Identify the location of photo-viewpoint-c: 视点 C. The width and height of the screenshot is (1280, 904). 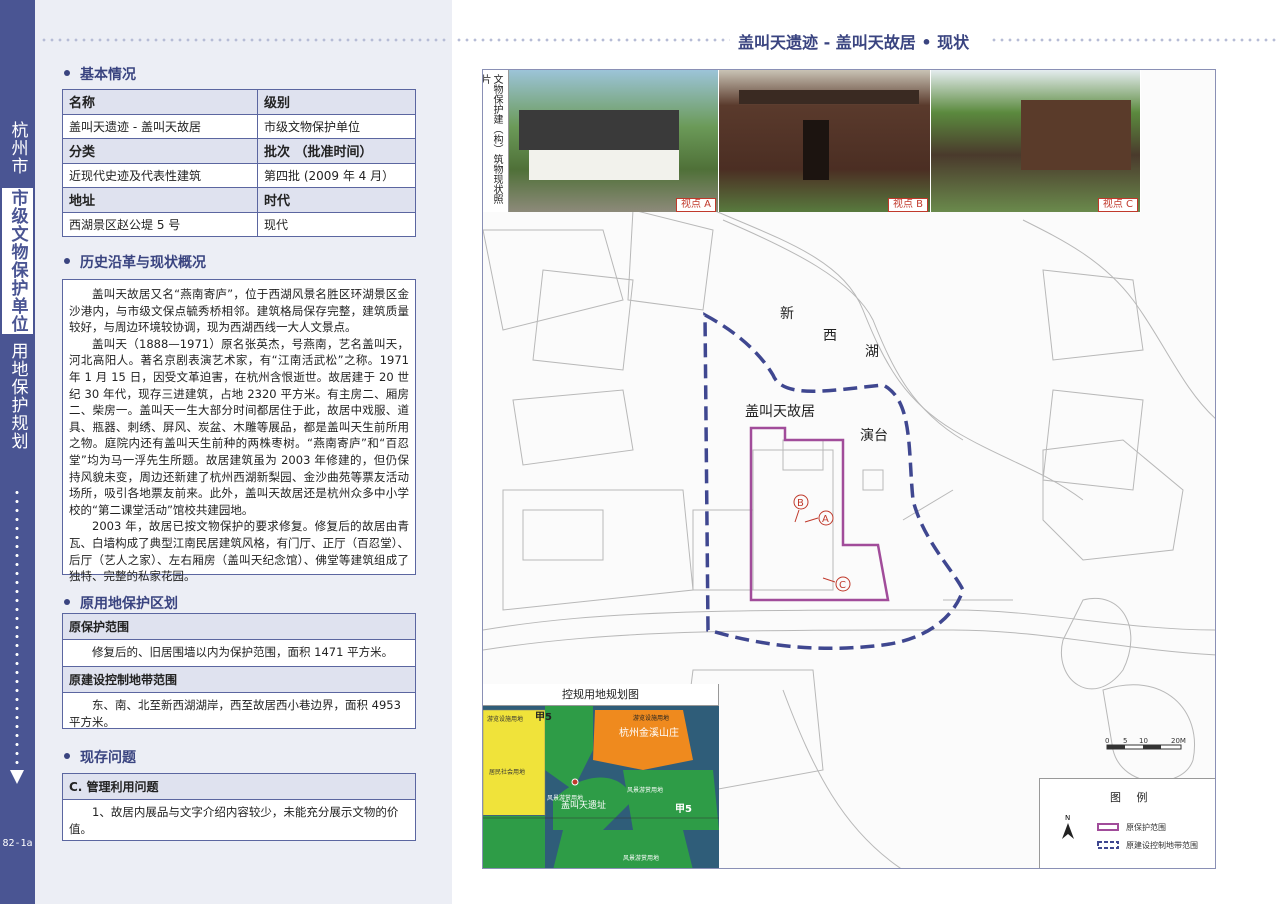
(1036, 141).